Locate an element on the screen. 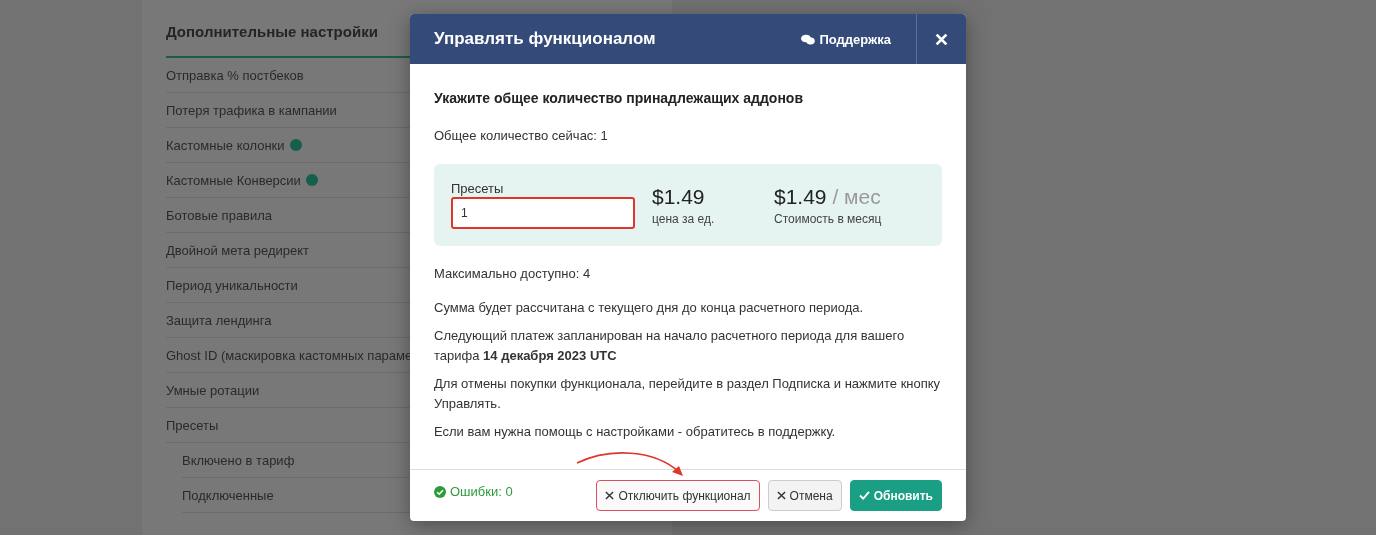 This screenshot has height=535, width=1376. monthly-price: $1.49 / мес is located at coordinates (828, 196).